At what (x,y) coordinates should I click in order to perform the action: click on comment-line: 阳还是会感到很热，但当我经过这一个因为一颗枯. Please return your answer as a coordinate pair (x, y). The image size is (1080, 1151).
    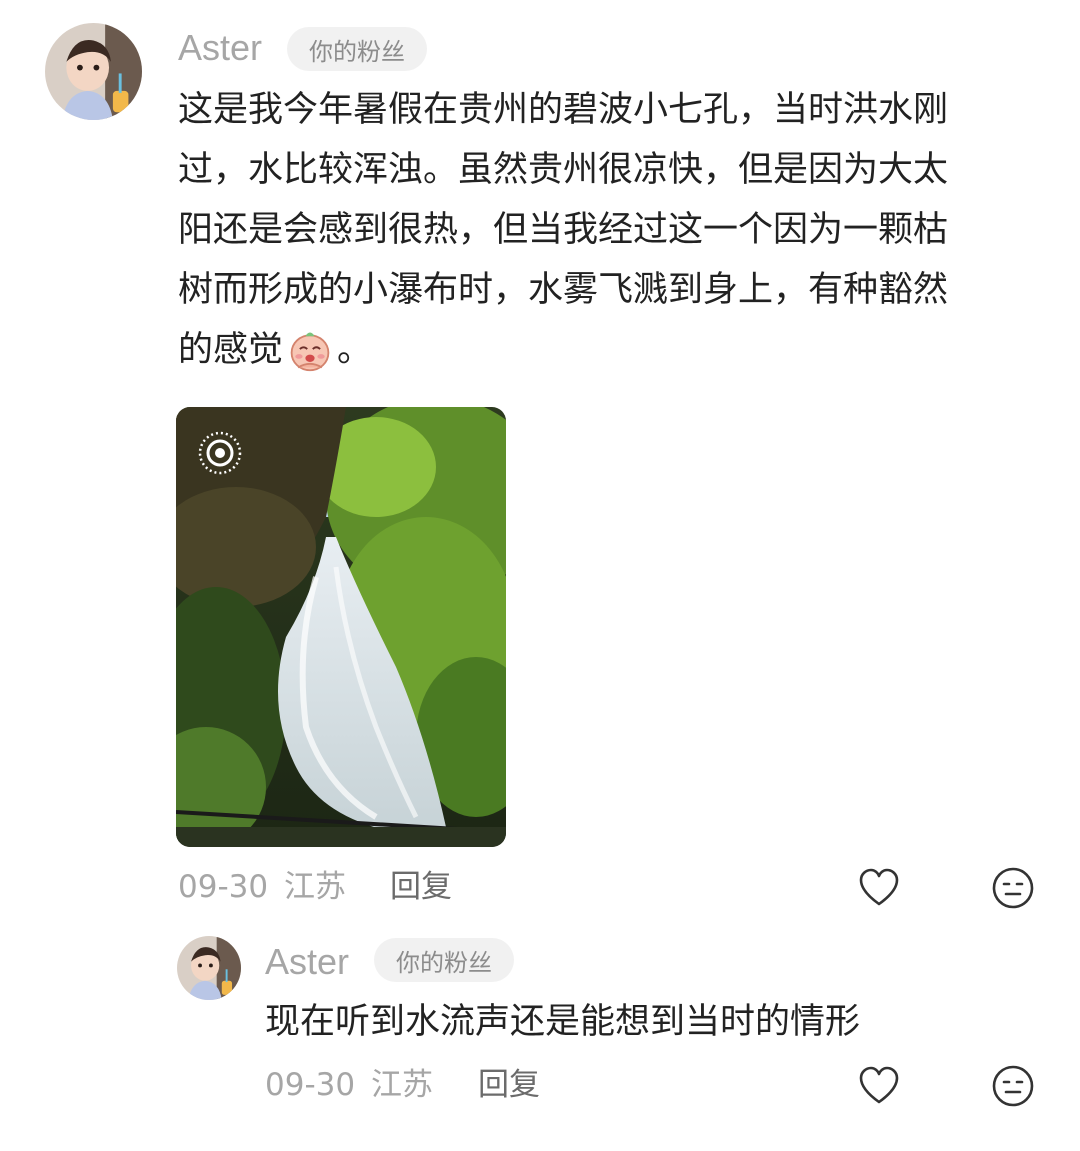
    Looking at the image, I should click on (563, 230).